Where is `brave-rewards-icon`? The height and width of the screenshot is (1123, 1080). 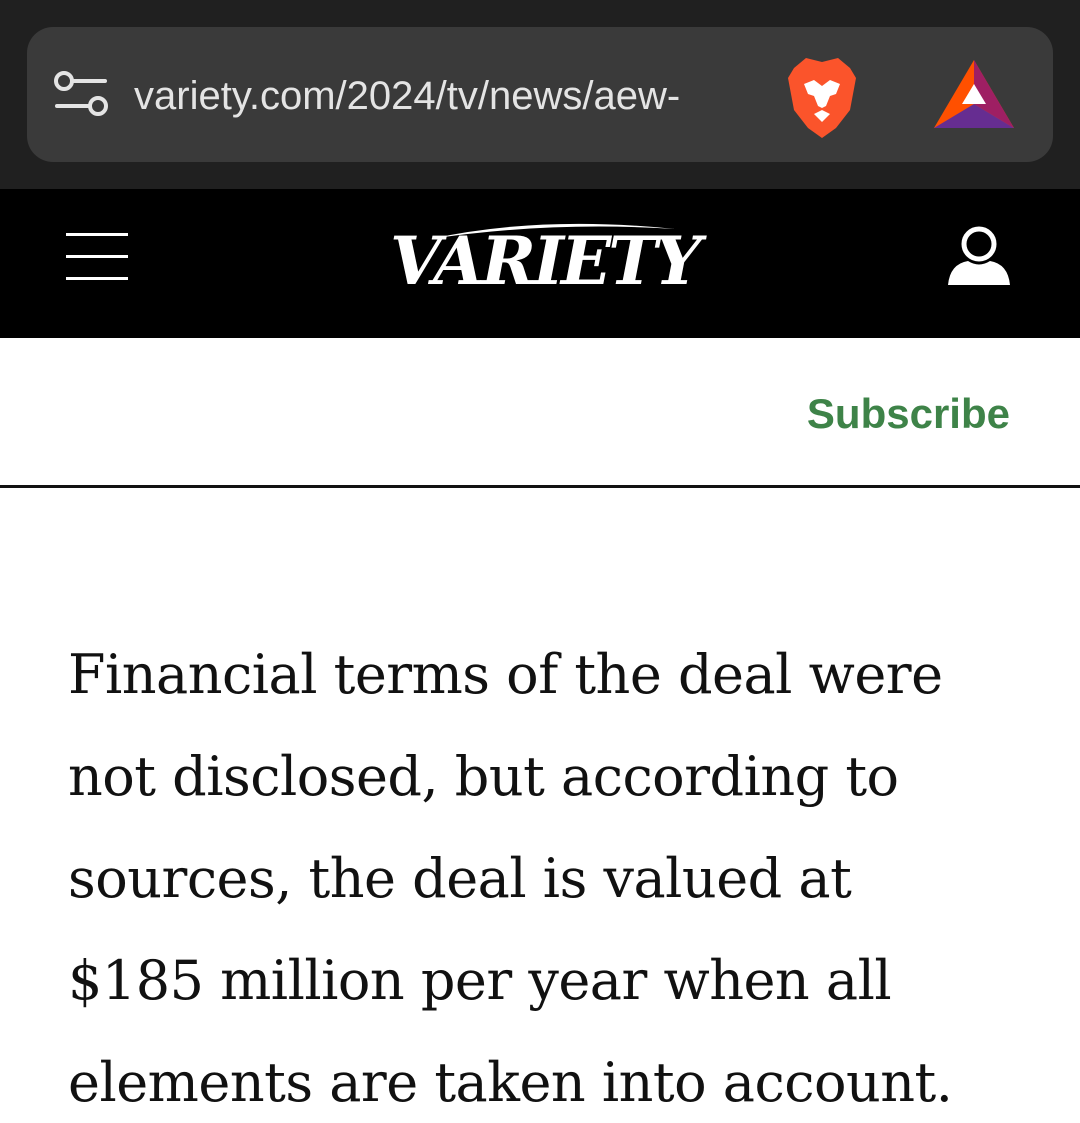 brave-rewards-icon is located at coordinates (974, 95).